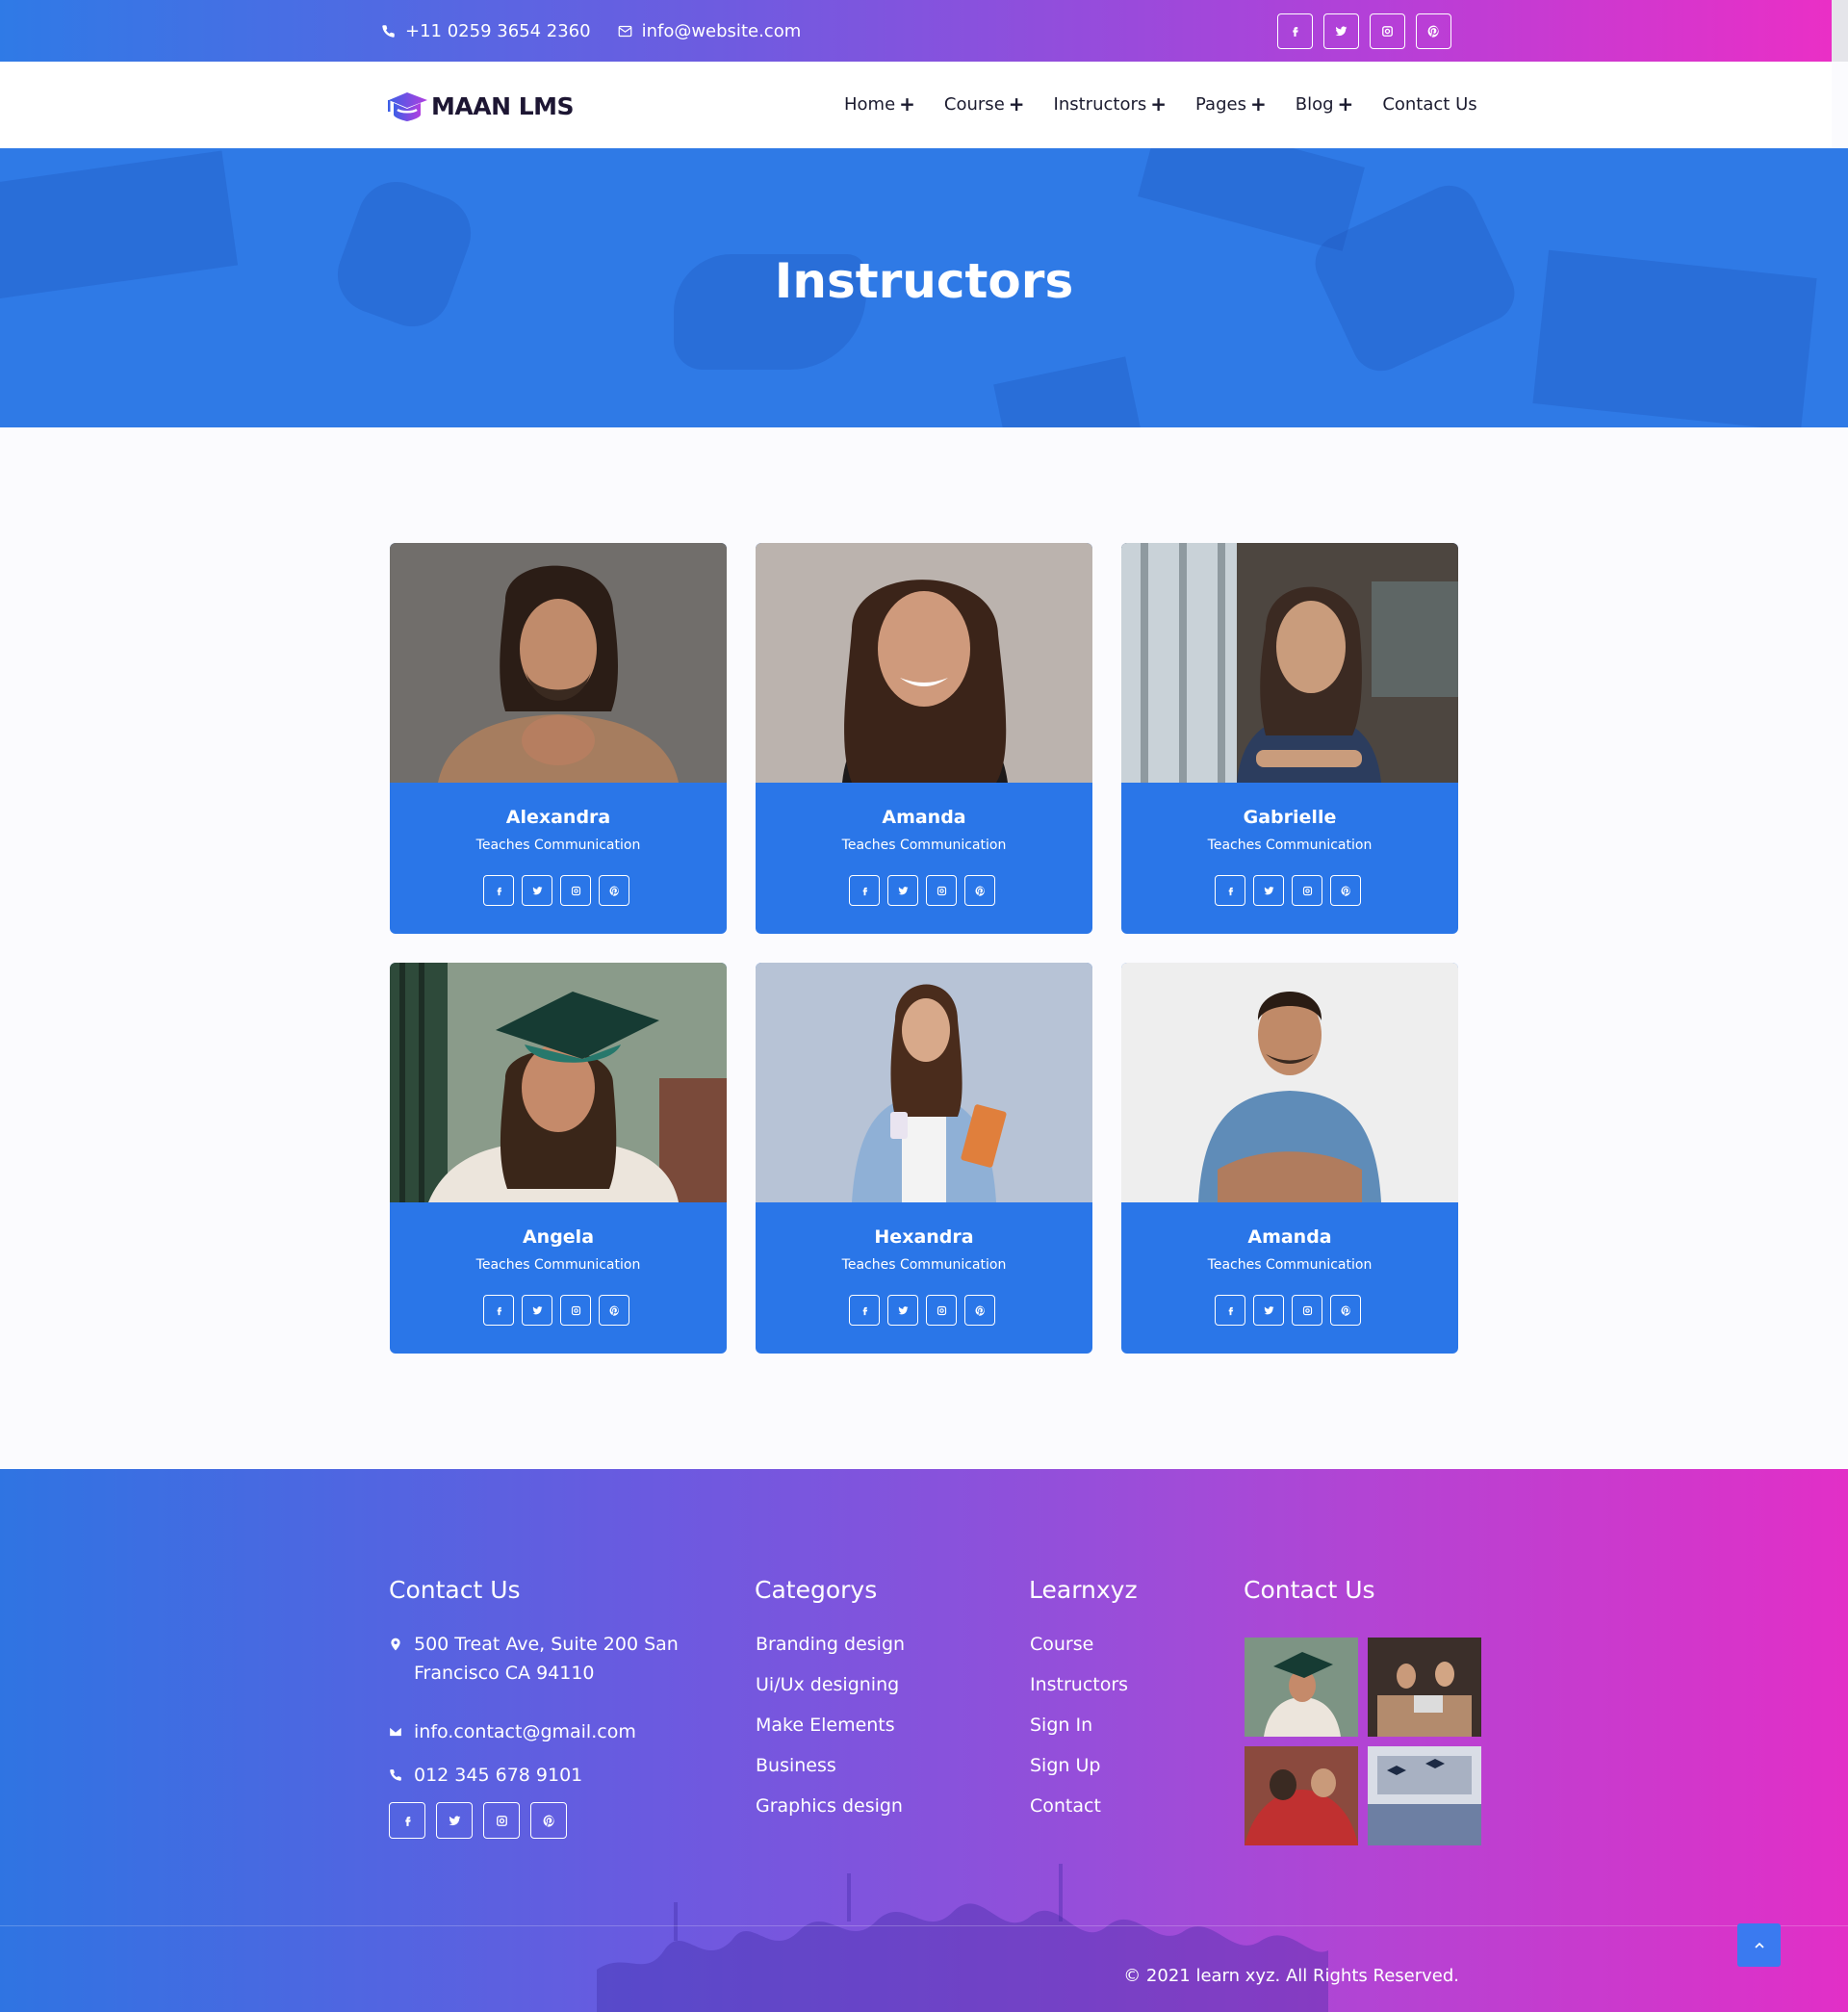 The image size is (1848, 2012). Describe the element at coordinates (1289, 817) in the screenshot. I see `instructor-name: Gabrielle` at that location.